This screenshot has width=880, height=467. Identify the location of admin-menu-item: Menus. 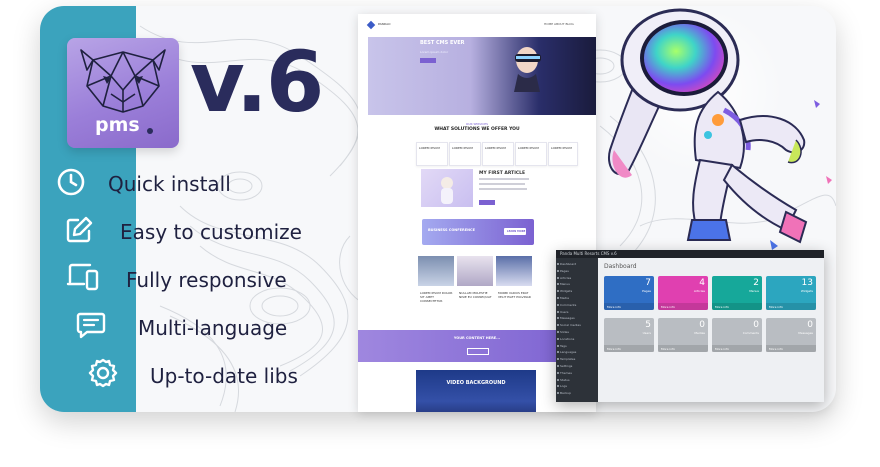
(565, 284).